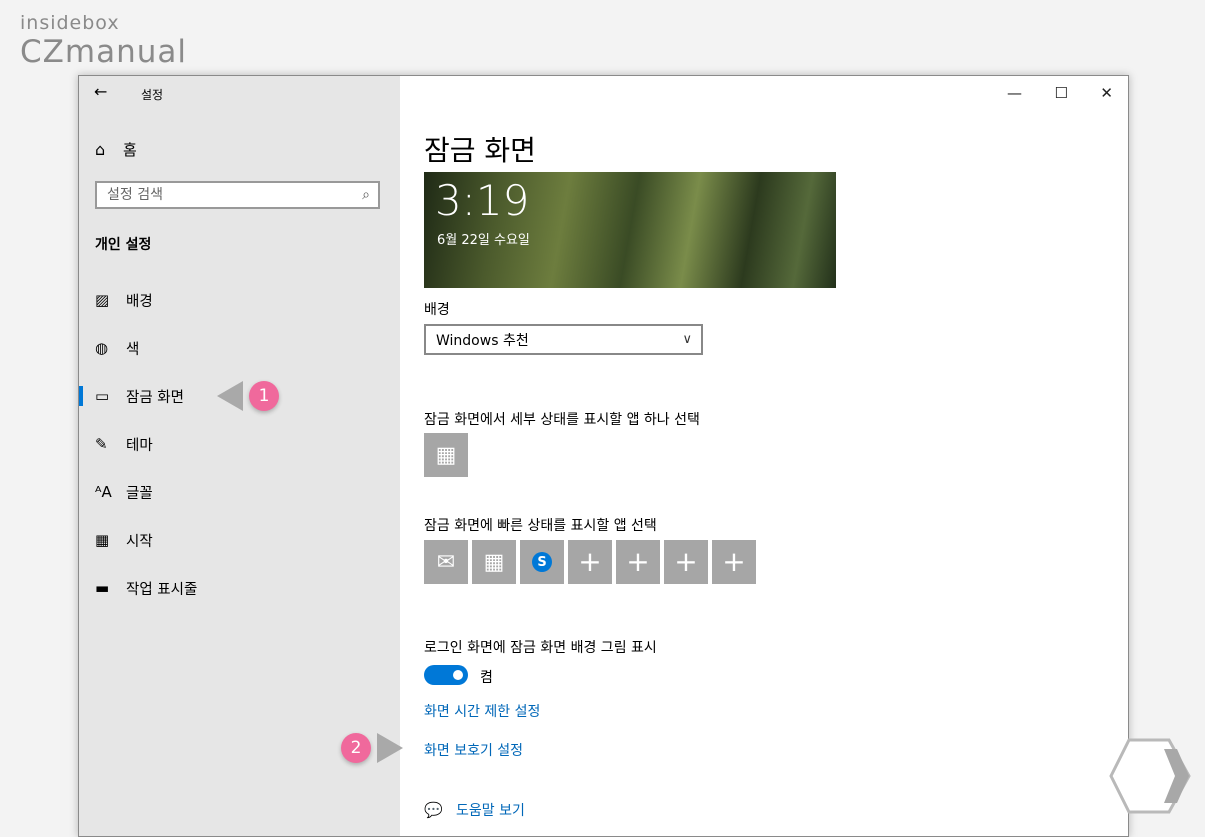  What do you see at coordinates (239, 92) in the screenshot?
I see `title-bar: ← 설정` at bounding box center [239, 92].